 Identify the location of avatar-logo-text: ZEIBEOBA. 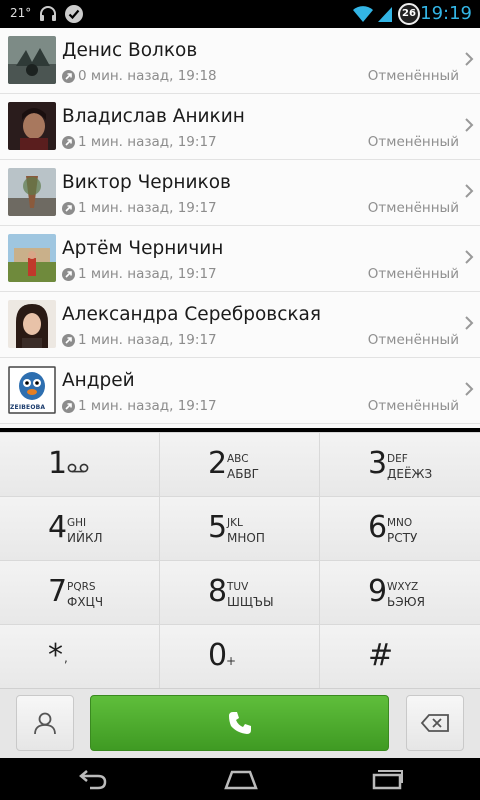
(28, 407).